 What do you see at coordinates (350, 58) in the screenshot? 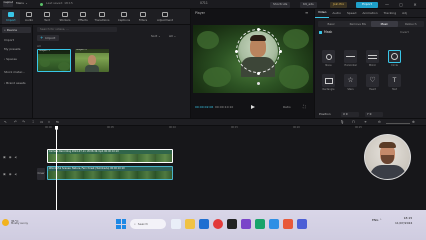
I see `mask-option-horizontal: Horizontal` at bounding box center [350, 58].